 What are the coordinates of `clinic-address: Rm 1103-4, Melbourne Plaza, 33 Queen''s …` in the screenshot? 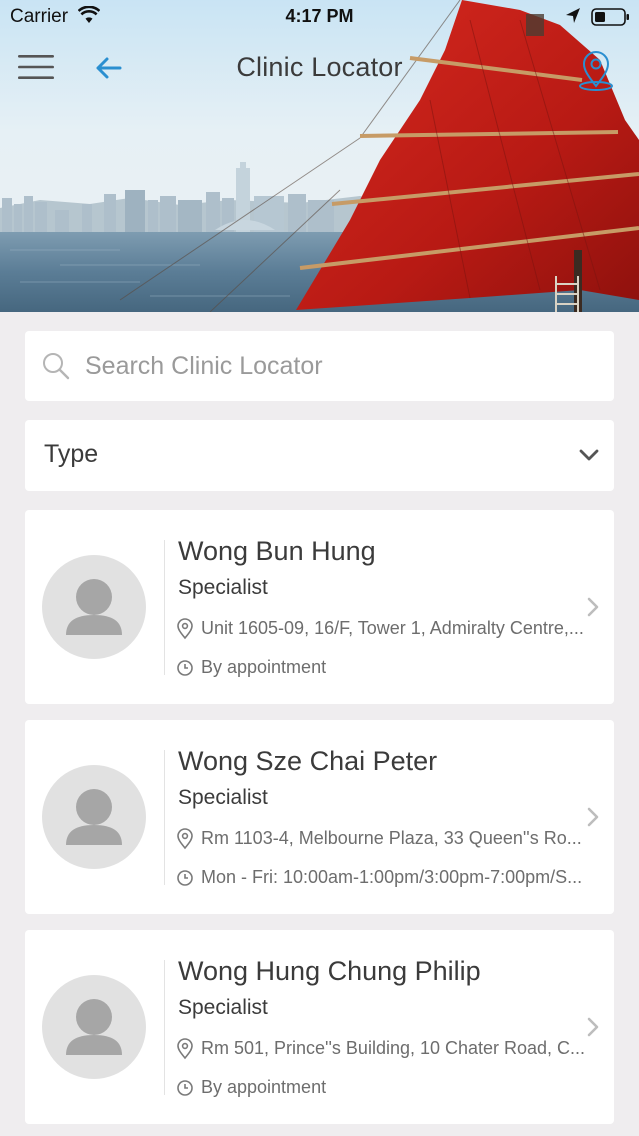 It's located at (391, 838).